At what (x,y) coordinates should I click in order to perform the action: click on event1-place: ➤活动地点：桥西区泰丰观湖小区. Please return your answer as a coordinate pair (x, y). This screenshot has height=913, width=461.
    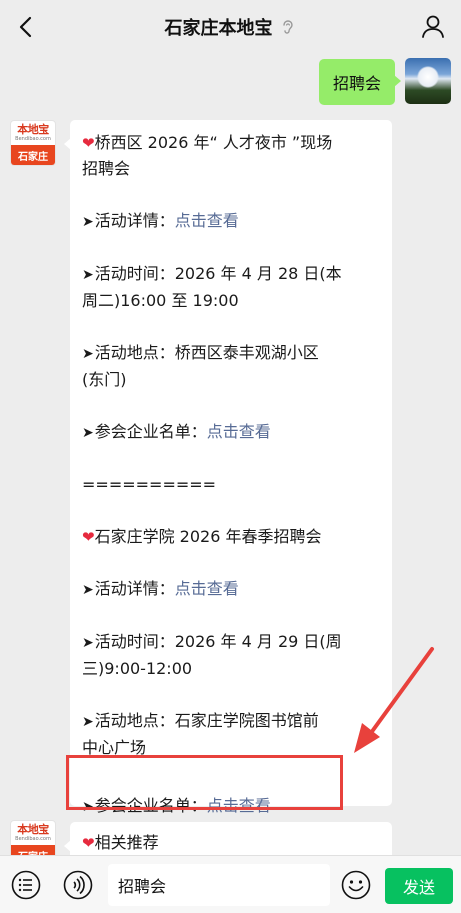
    Looking at the image, I should click on (200, 352).